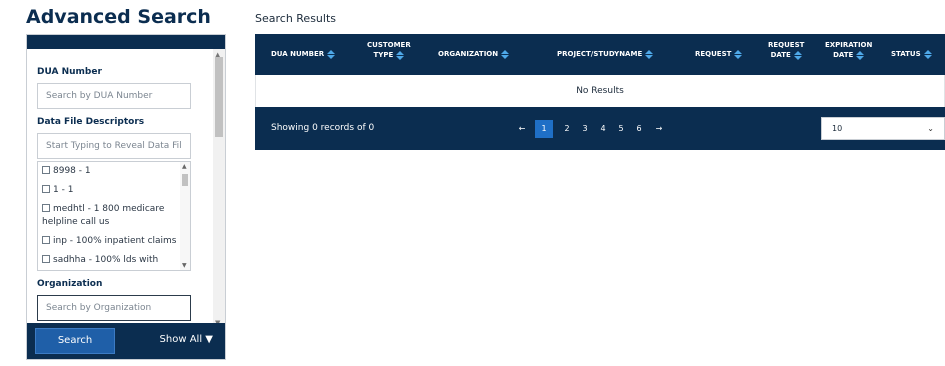 Image resolution: width=945 pixels, height=366 pixels. Describe the element at coordinates (69, 72) in the screenshot. I see `dua-number-label: DUA Number` at that location.